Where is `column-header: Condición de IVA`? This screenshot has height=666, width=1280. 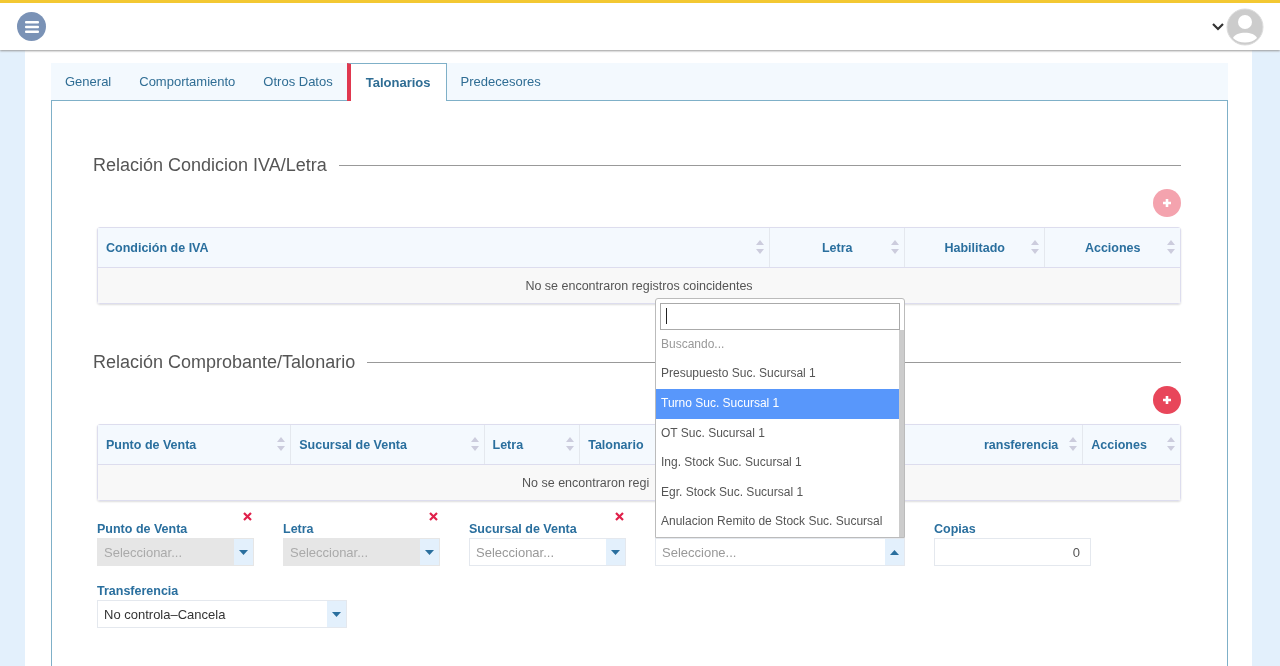 column-header: Condición de IVA is located at coordinates (434, 247).